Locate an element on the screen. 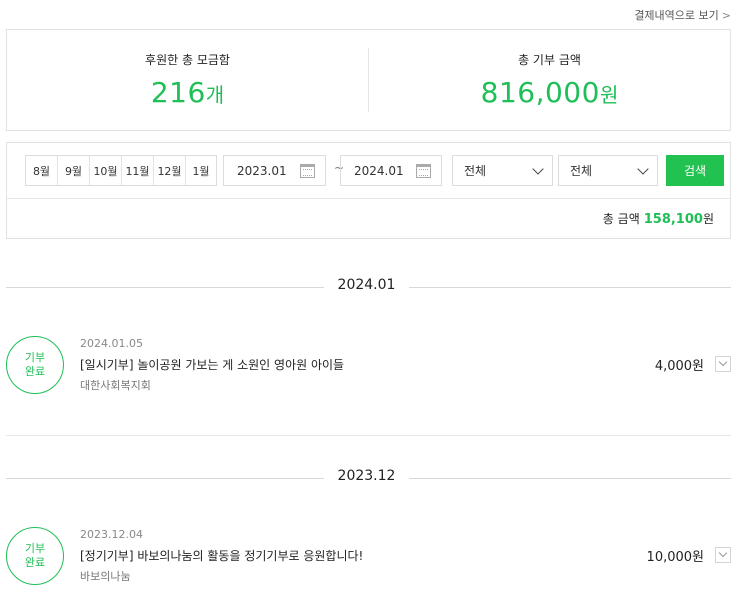  total-campaigns-unit: 개 is located at coordinates (215, 95).